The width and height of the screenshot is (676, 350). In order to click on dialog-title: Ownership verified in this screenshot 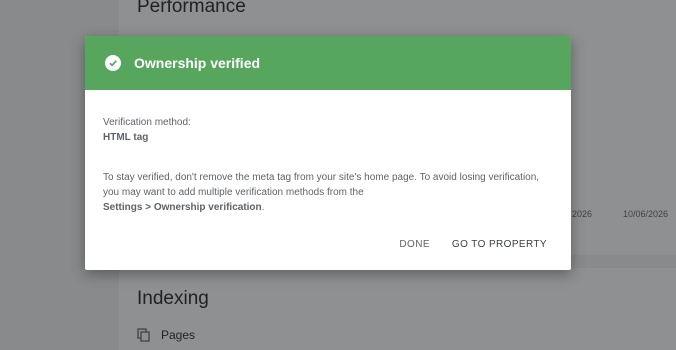, I will do `click(197, 63)`.